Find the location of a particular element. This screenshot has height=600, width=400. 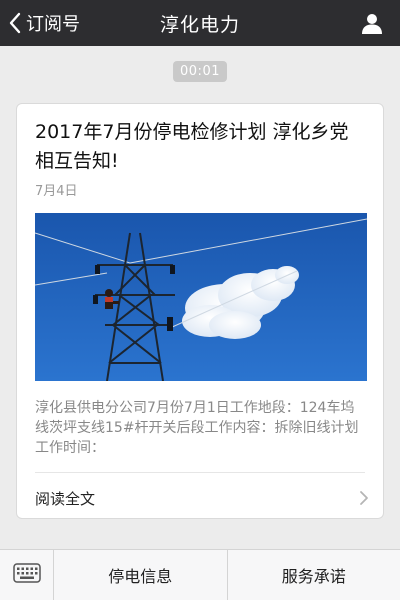

keyboard-icon is located at coordinates (26, 575).